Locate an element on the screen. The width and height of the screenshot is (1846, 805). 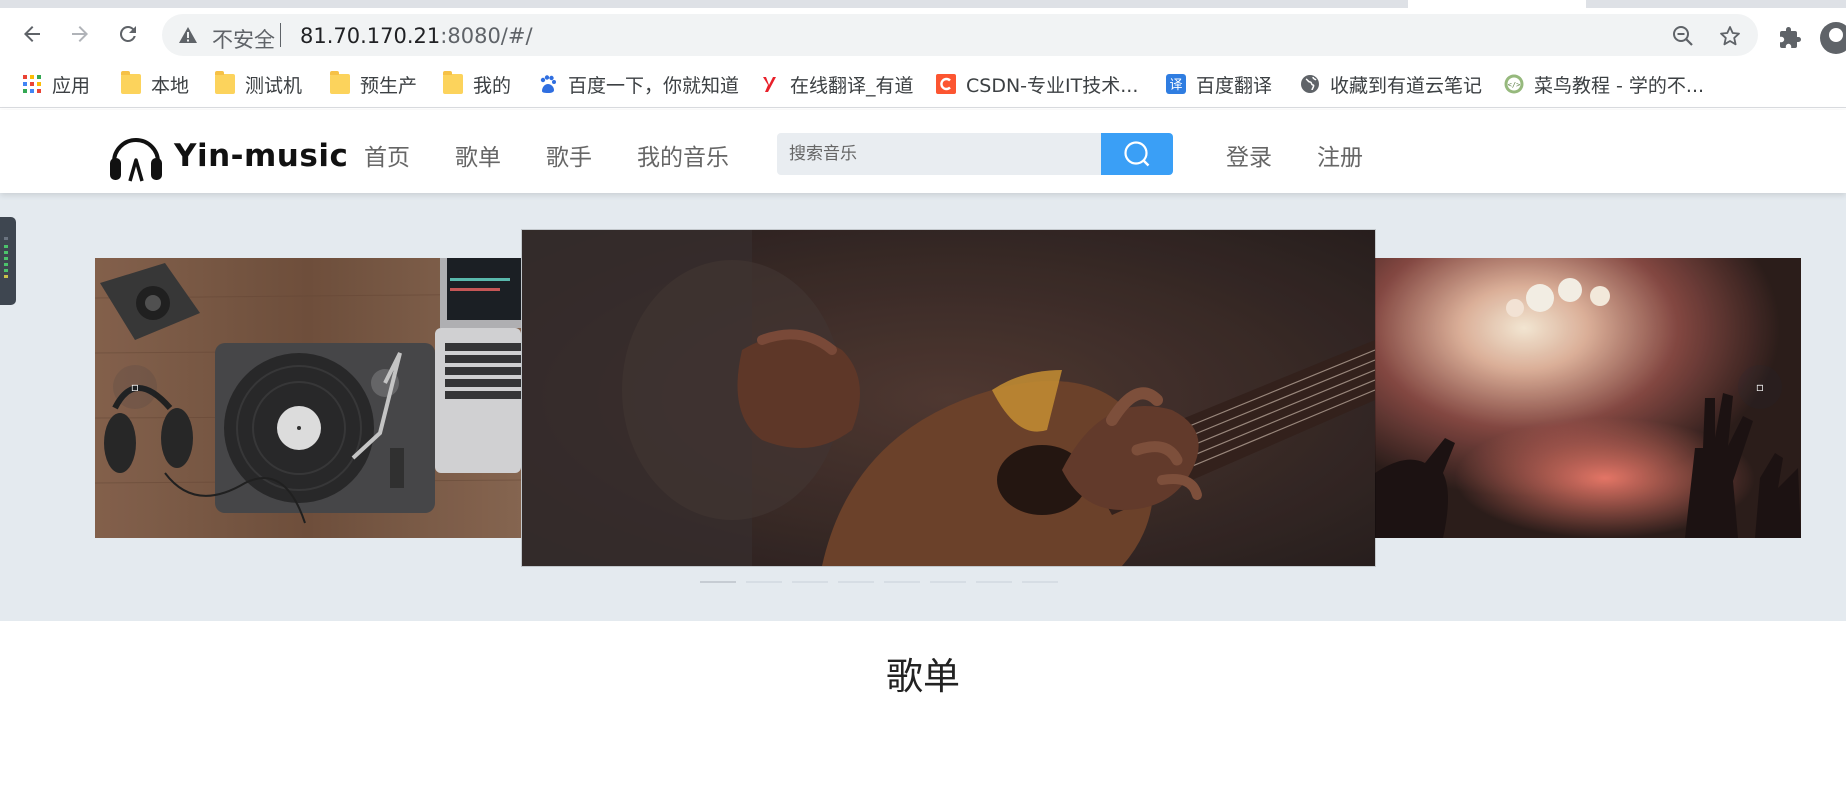
search-button is located at coordinates (1137, 154).